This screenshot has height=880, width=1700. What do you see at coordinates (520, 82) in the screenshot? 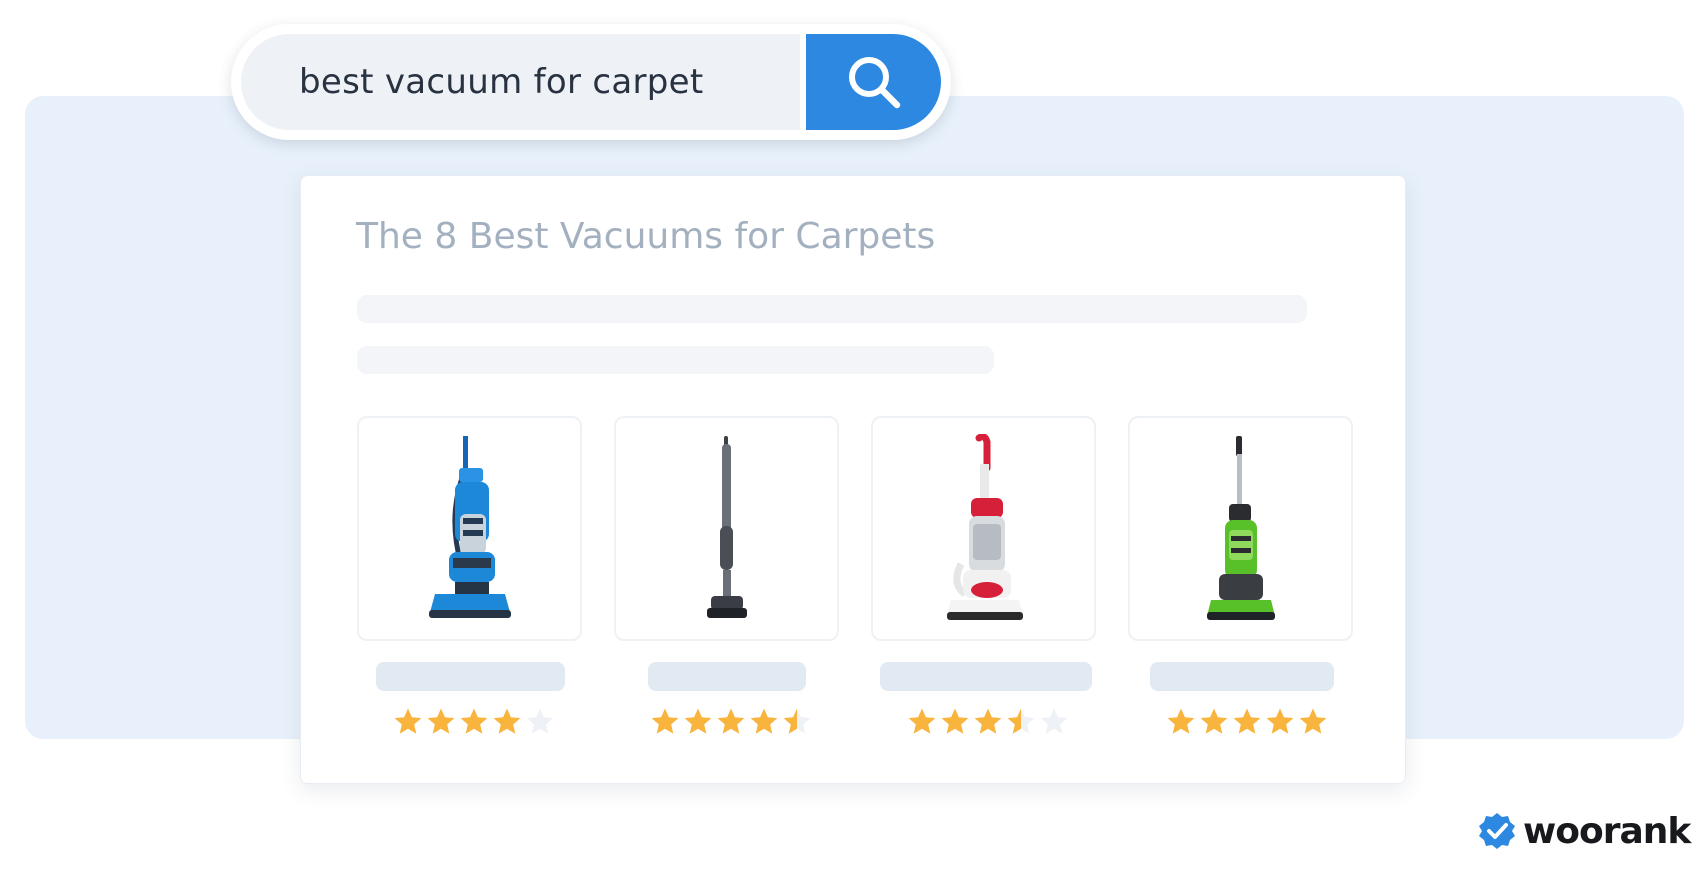
I see `search-input: best vacuum for carpet` at bounding box center [520, 82].